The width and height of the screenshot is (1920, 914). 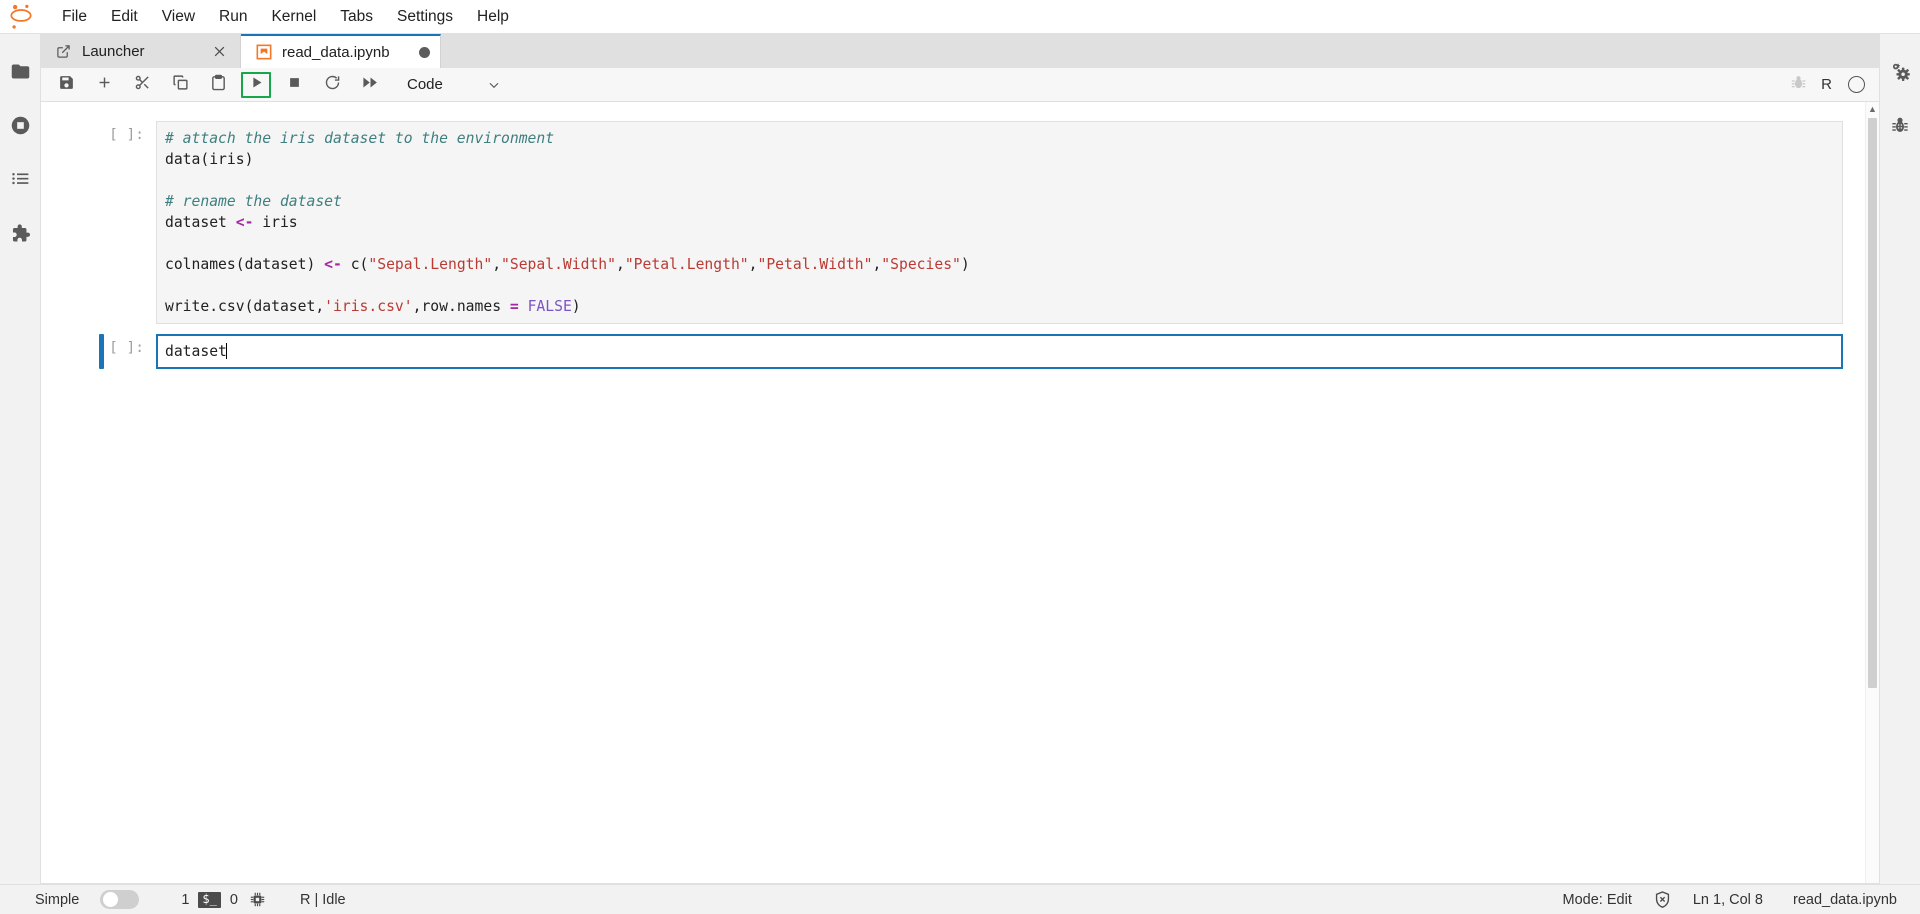 I want to click on code-token: FALSE, so click(x=549, y=306).